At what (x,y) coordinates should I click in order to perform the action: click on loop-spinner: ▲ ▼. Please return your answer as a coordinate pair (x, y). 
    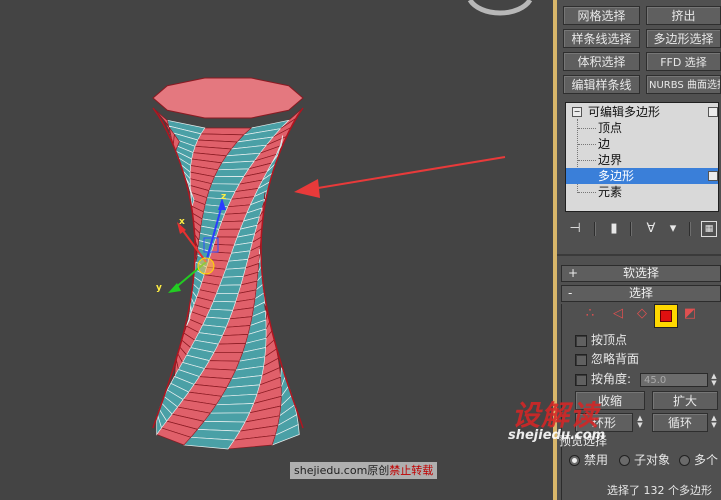
    Looking at the image, I should click on (714, 422).